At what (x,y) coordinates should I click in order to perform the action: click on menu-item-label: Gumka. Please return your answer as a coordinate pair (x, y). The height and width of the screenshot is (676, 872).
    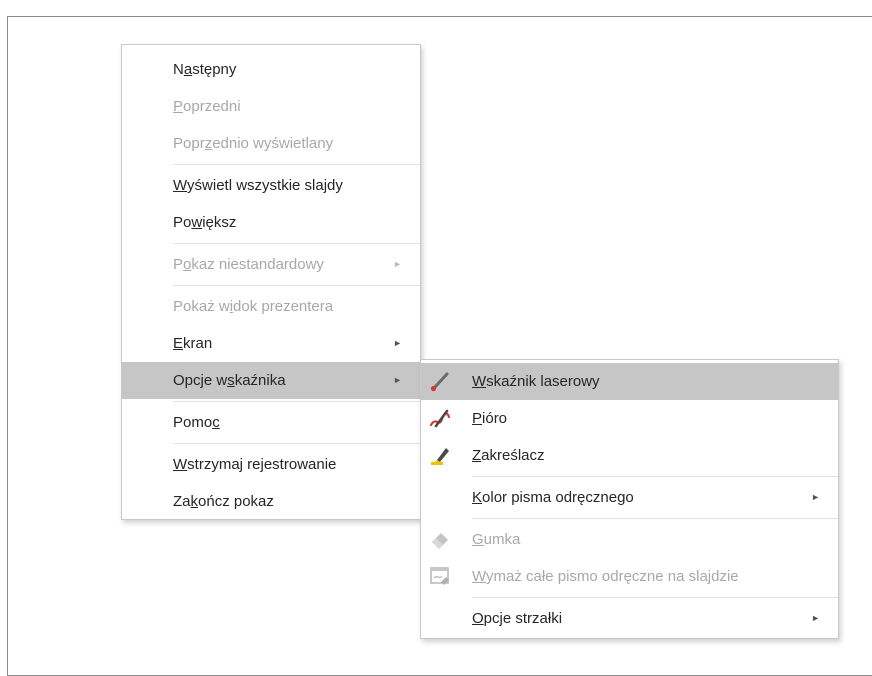
    Looking at the image, I should click on (496, 539).